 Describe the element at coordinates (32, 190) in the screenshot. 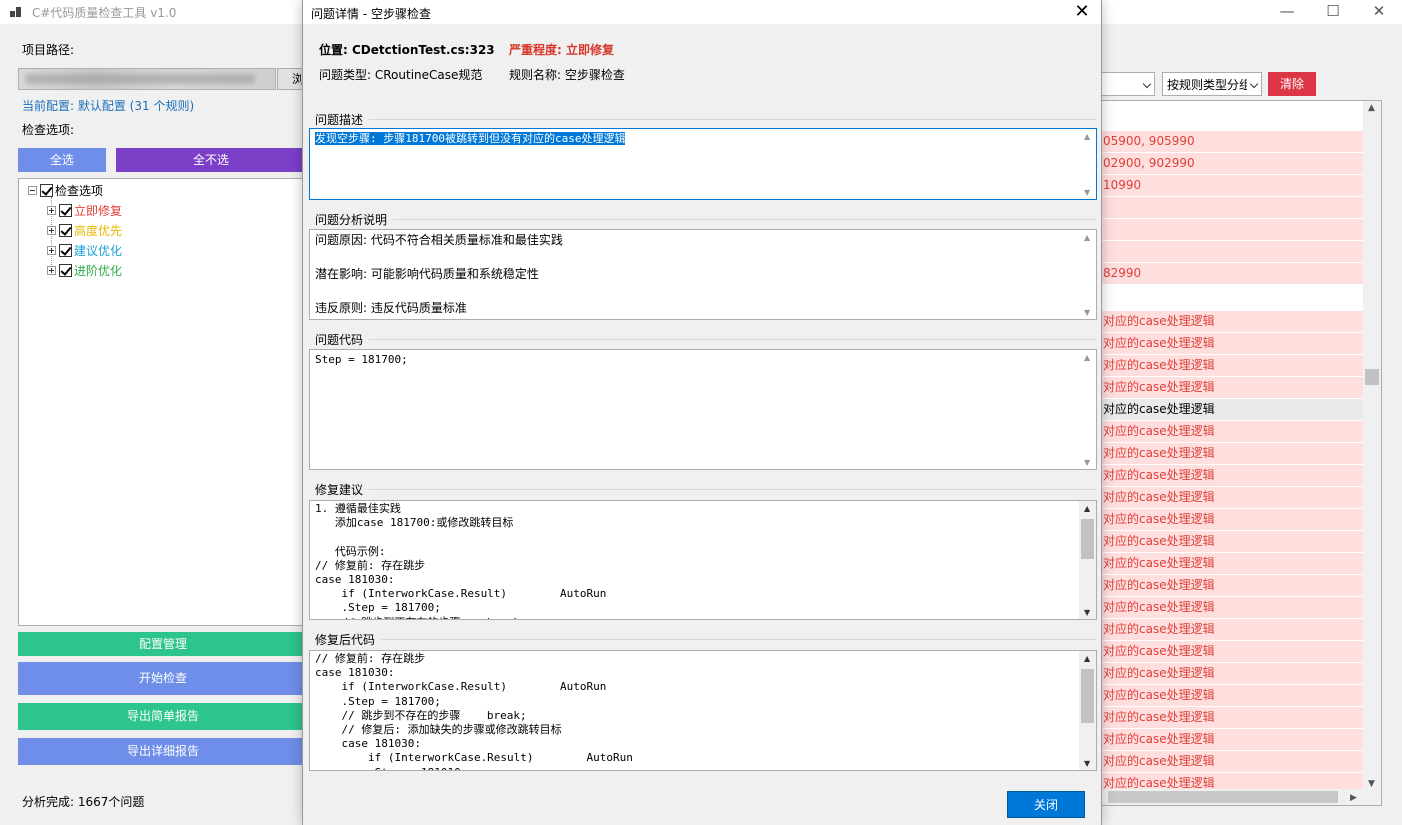

I see `collapse-icon` at that location.